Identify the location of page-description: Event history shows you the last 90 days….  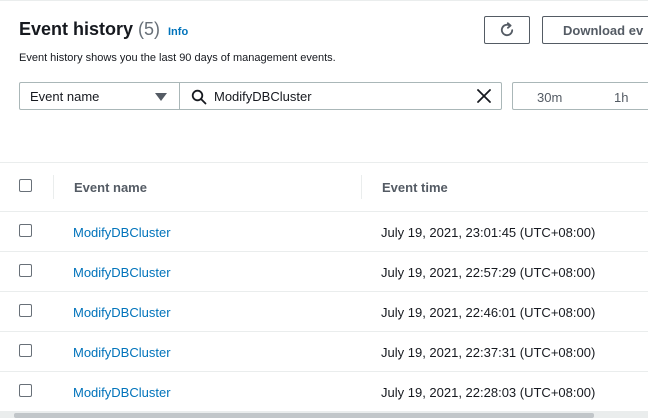
(177, 58).